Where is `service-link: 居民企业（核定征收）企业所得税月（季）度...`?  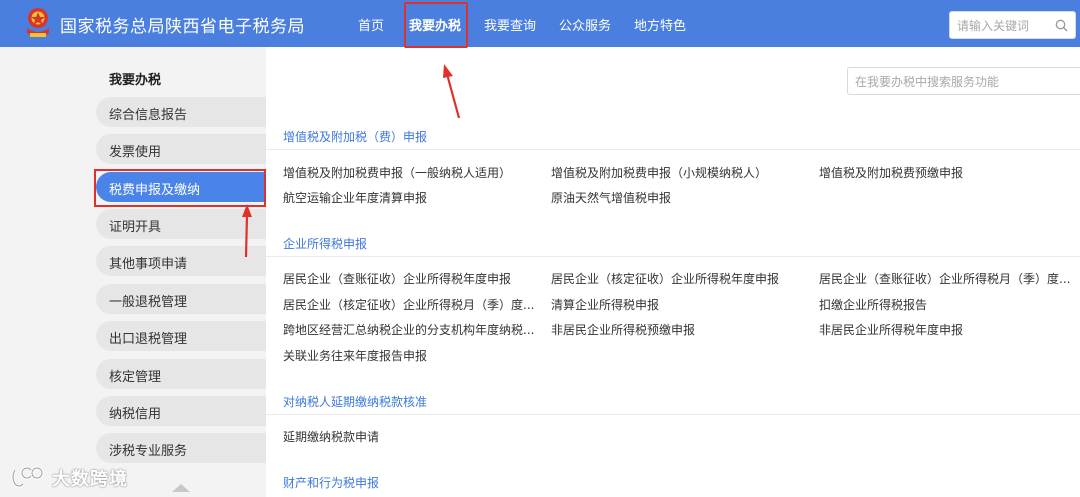
service-link: 居民企业（核定征收）企业所得税月（季）度... is located at coordinates (408, 304).